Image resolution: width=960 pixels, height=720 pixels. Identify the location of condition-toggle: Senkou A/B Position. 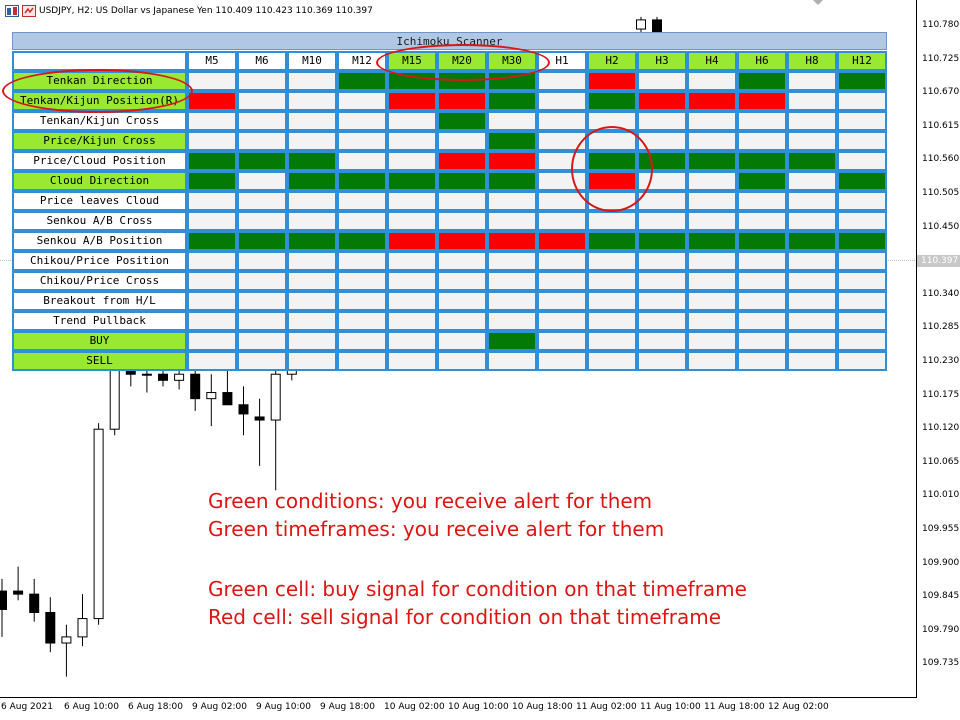
(99, 241).